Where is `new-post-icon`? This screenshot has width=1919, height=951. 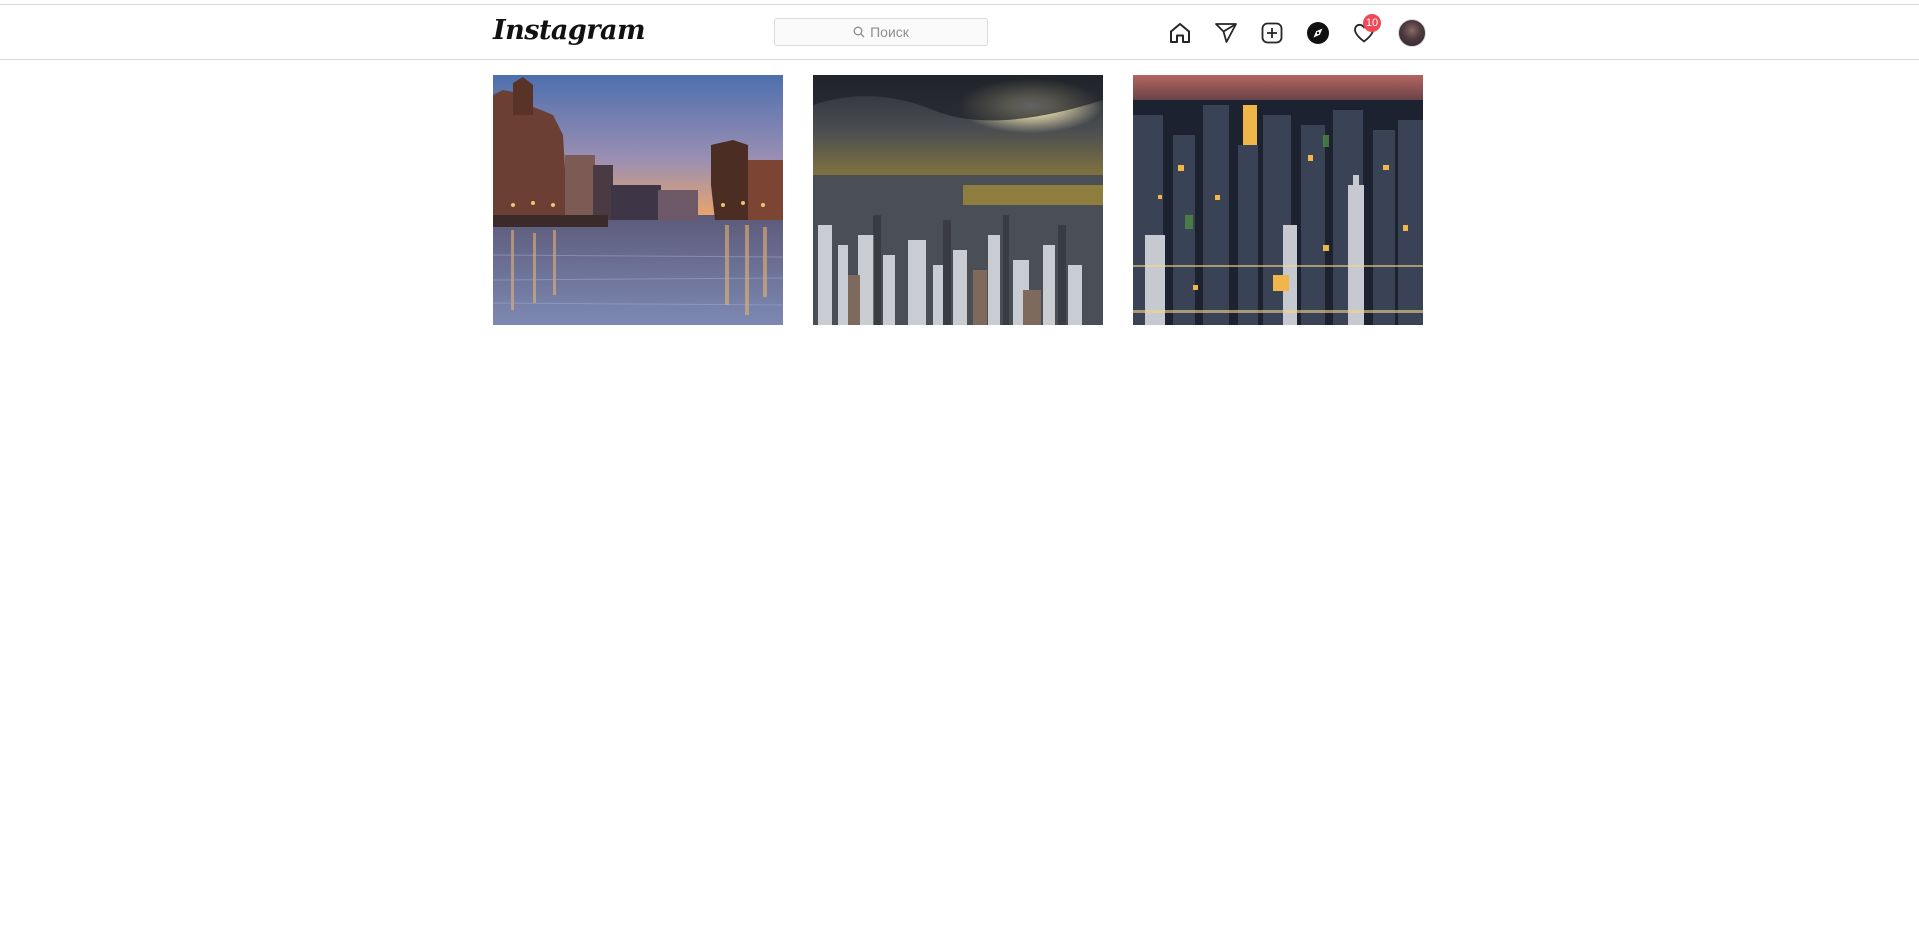 new-post-icon is located at coordinates (1272, 33).